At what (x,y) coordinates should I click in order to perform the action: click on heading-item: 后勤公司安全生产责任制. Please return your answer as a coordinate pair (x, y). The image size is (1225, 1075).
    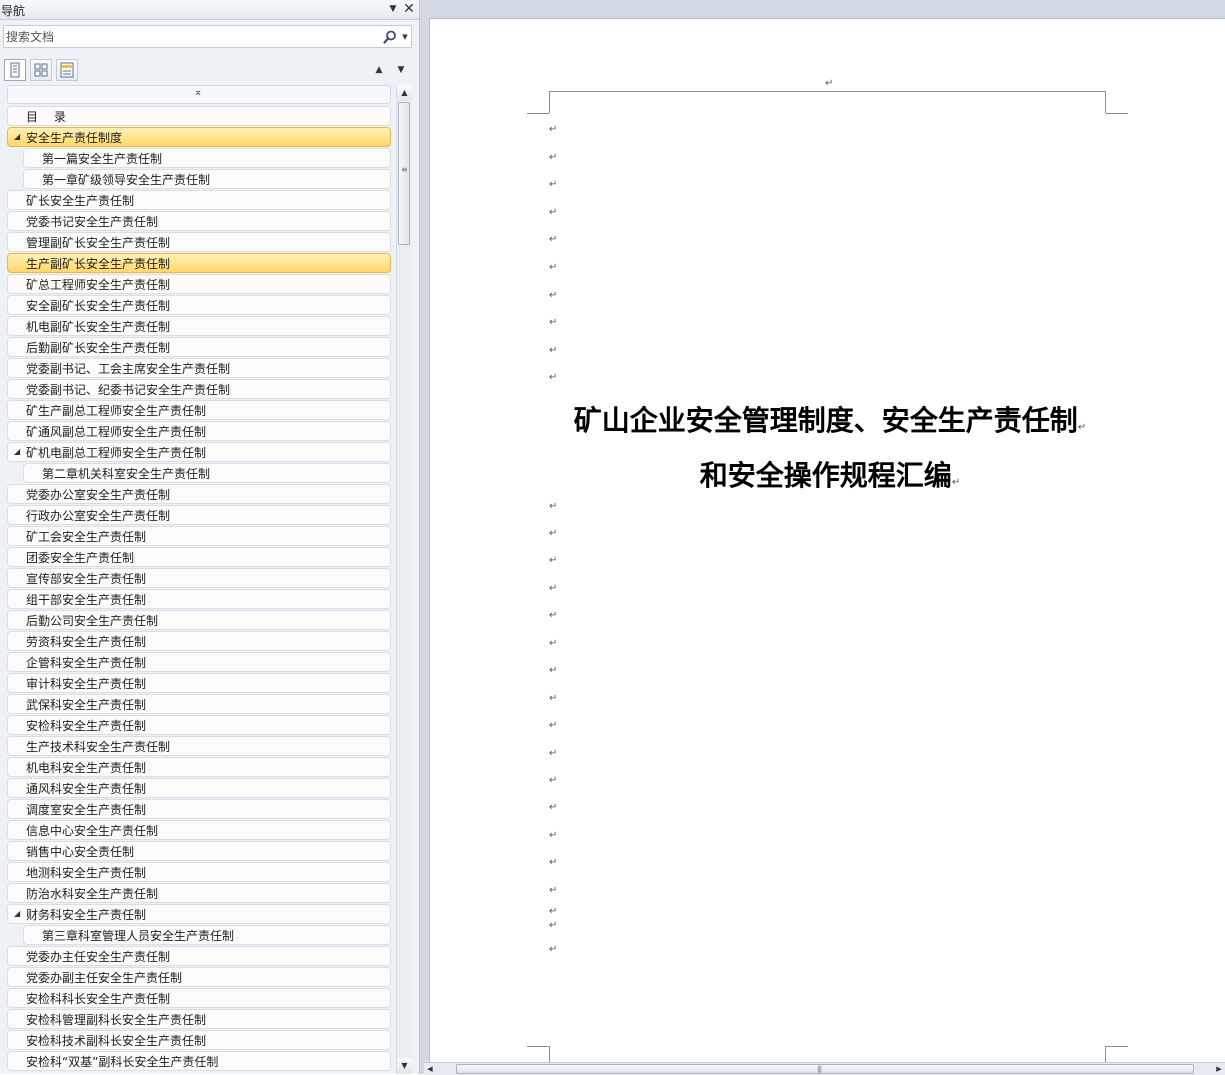
    Looking at the image, I should click on (199, 620).